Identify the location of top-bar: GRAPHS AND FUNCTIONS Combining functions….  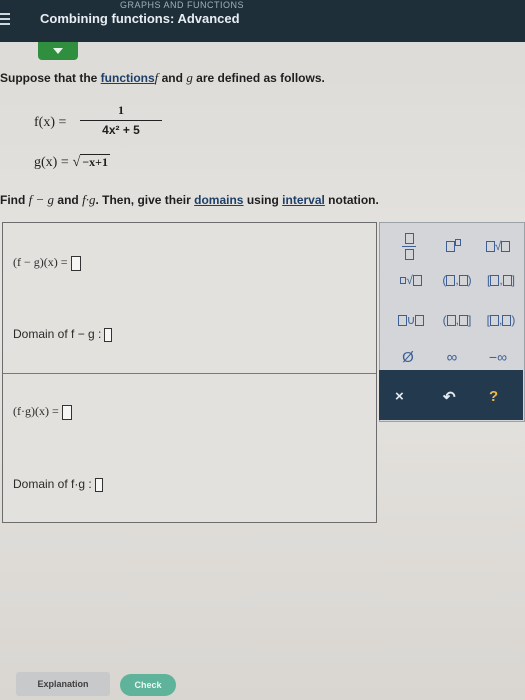
(262, 21).